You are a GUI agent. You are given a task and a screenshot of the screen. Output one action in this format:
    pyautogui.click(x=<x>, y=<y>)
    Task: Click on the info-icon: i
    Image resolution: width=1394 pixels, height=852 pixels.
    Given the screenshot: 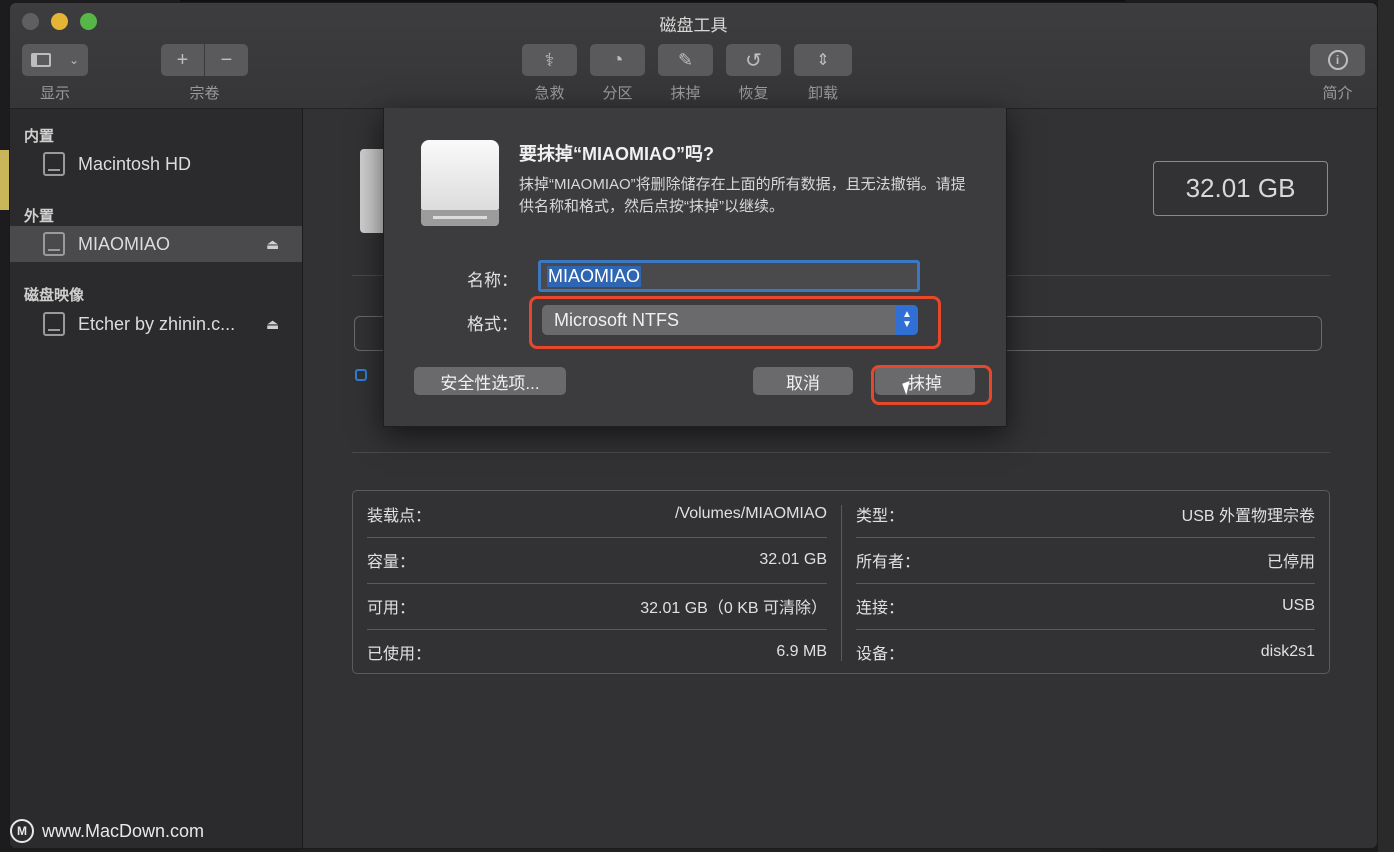 What is the action you would take?
    pyautogui.click(x=1337, y=60)
    